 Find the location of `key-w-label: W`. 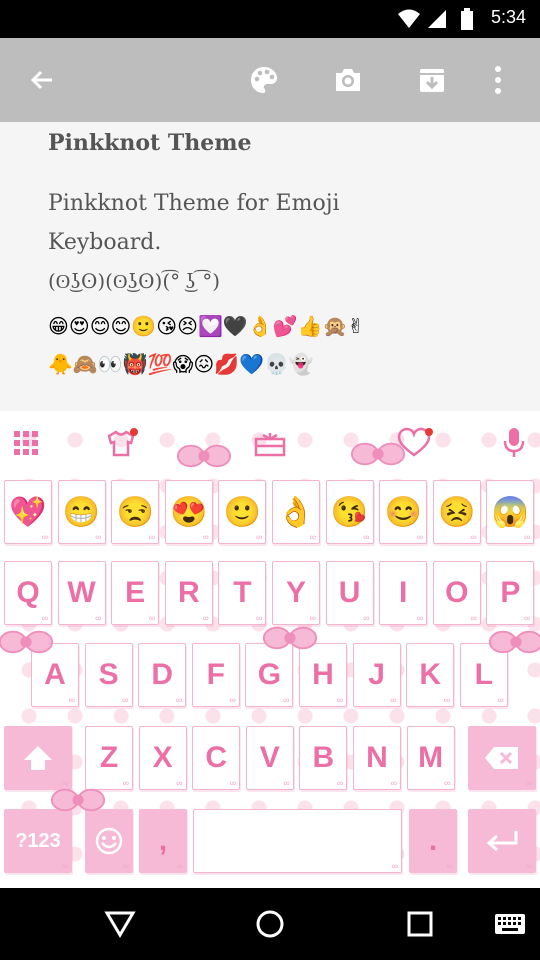

key-w-label: W is located at coordinates (81, 592).